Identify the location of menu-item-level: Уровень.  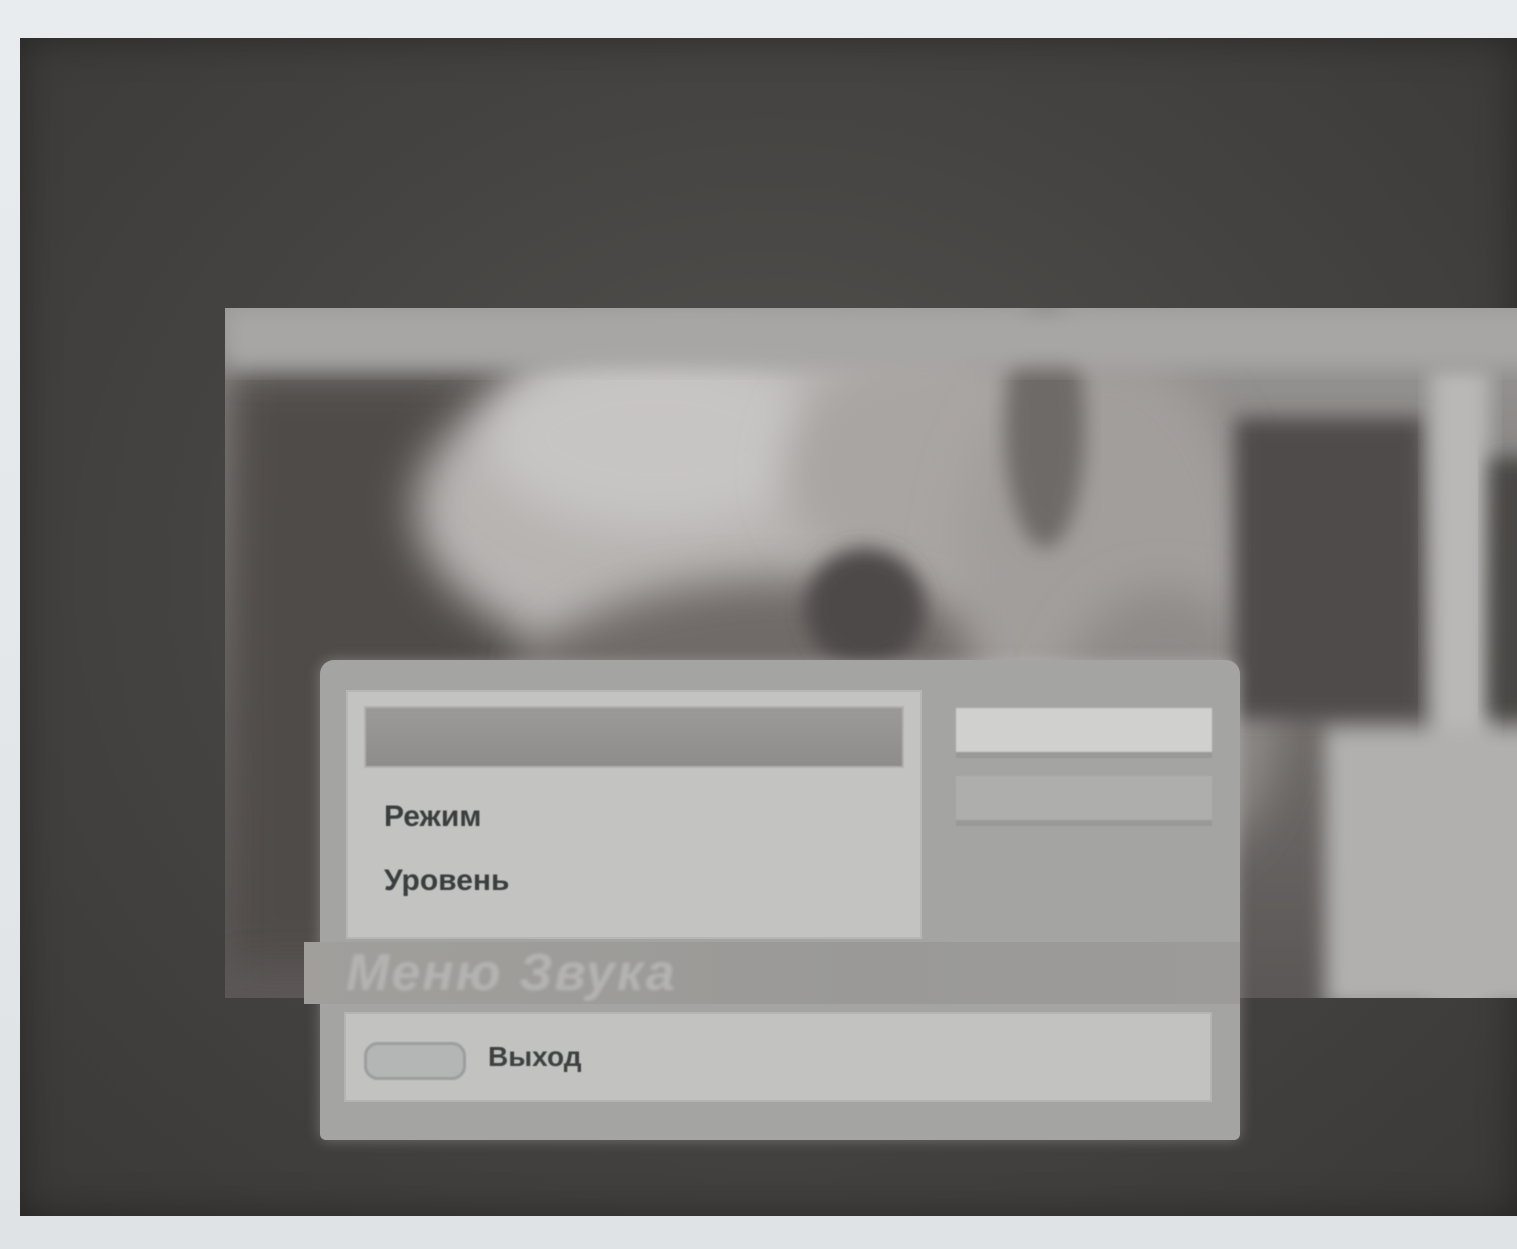
(634, 881).